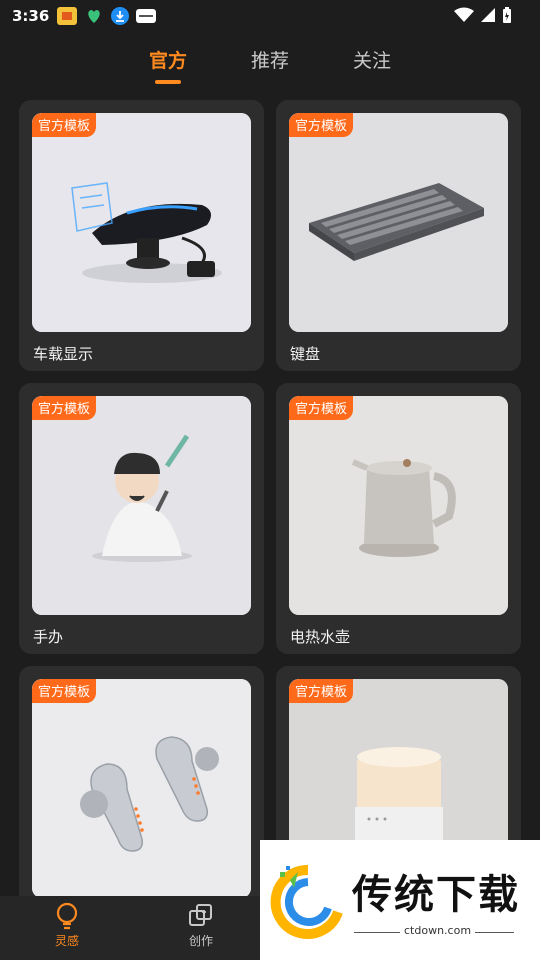 The image size is (540, 960). I want to click on car-display-image: 官方模板, so click(141, 222).